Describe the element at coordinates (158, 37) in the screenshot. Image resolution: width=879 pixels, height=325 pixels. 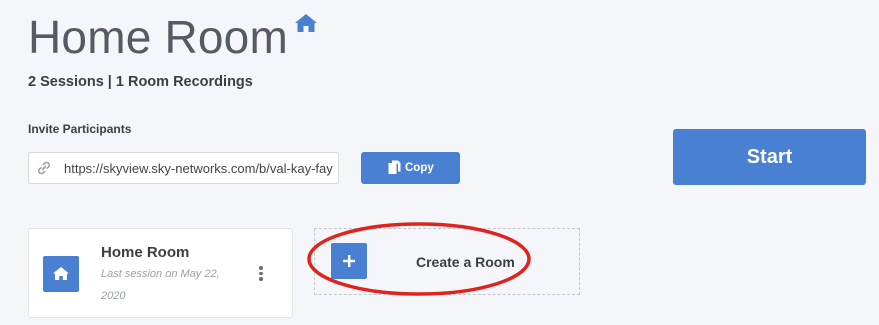
I see `page-title: Home Room` at that location.